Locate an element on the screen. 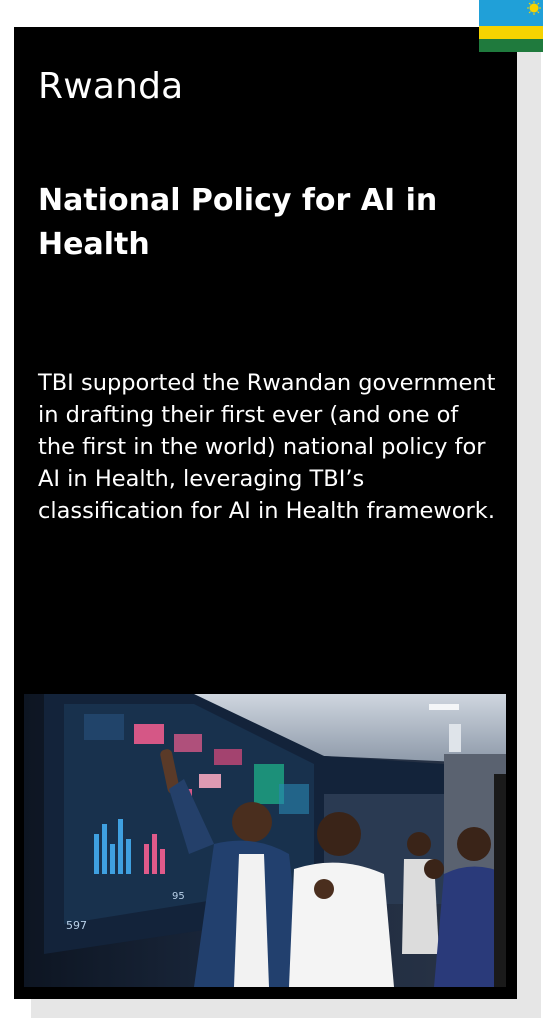 This screenshot has width=543, height=1018. rwanda-flag-icon is located at coordinates (511, 26).